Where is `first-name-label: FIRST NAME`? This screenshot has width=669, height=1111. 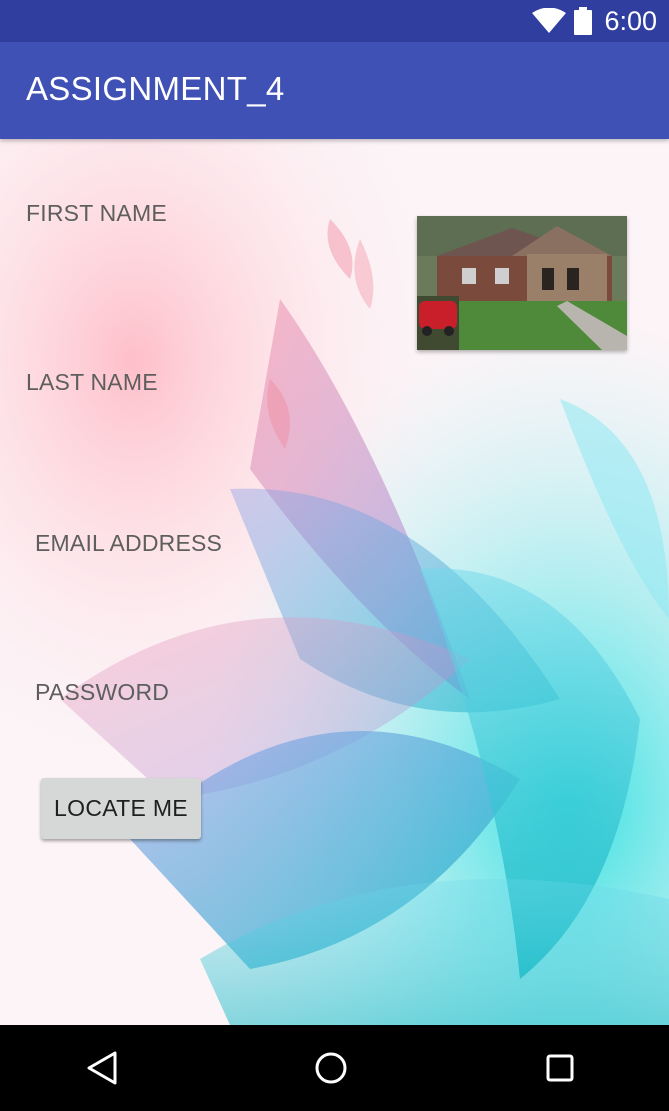 first-name-label: FIRST NAME is located at coordinates (96, 213).